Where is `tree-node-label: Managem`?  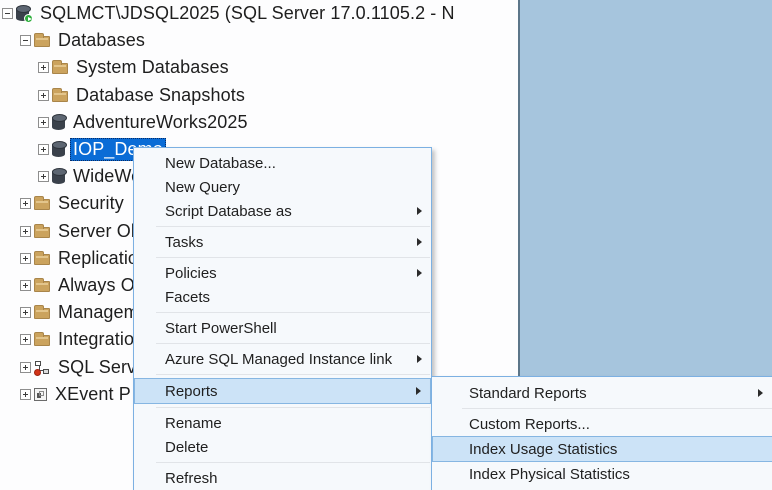
tree-node-label: Managem is located at coordinates (98, 312).